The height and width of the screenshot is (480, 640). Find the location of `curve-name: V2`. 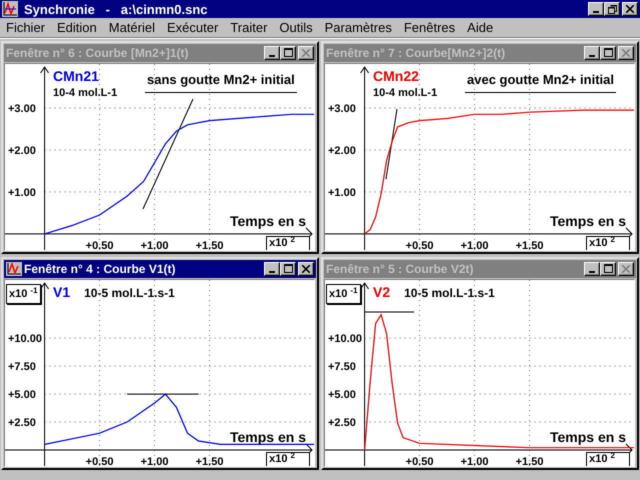

curve-name: V2 is located at coordinates (381, 292).